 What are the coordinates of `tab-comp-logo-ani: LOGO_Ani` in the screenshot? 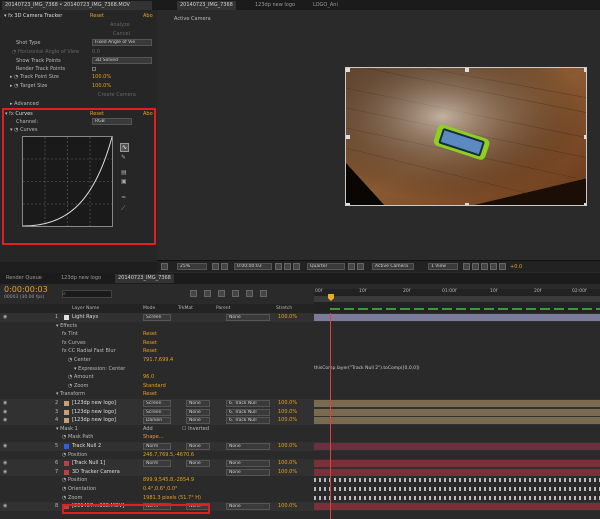 It's located at (325, 5).